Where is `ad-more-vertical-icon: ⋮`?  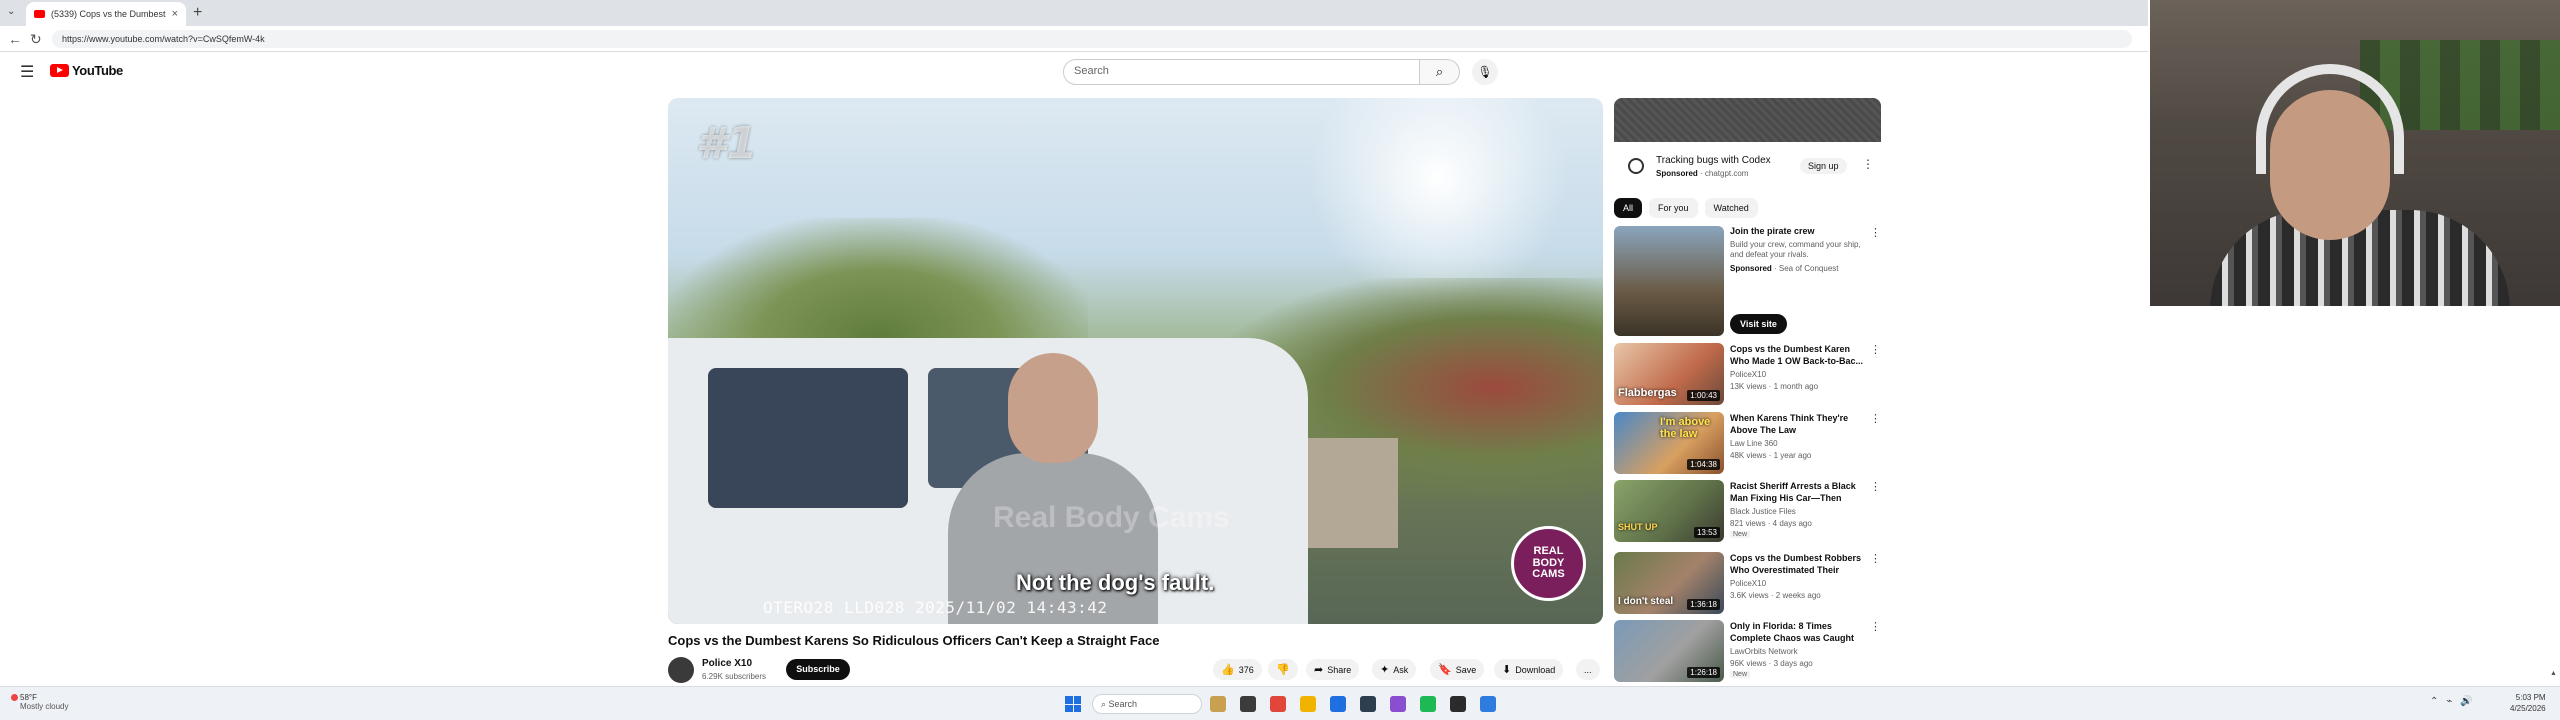
ad-more-vertical-icon: ⋮ is located at coordinates (1868, 164).